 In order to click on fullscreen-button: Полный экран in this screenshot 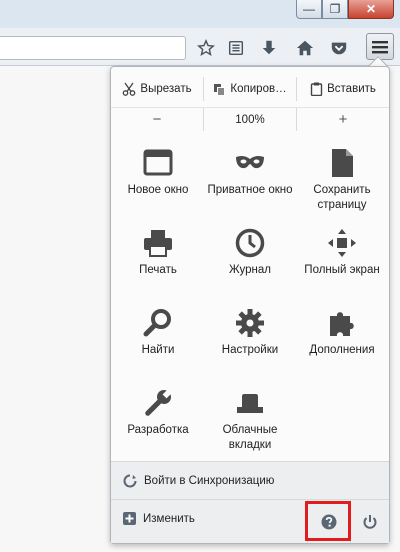, I will do `click(342, 263)`.